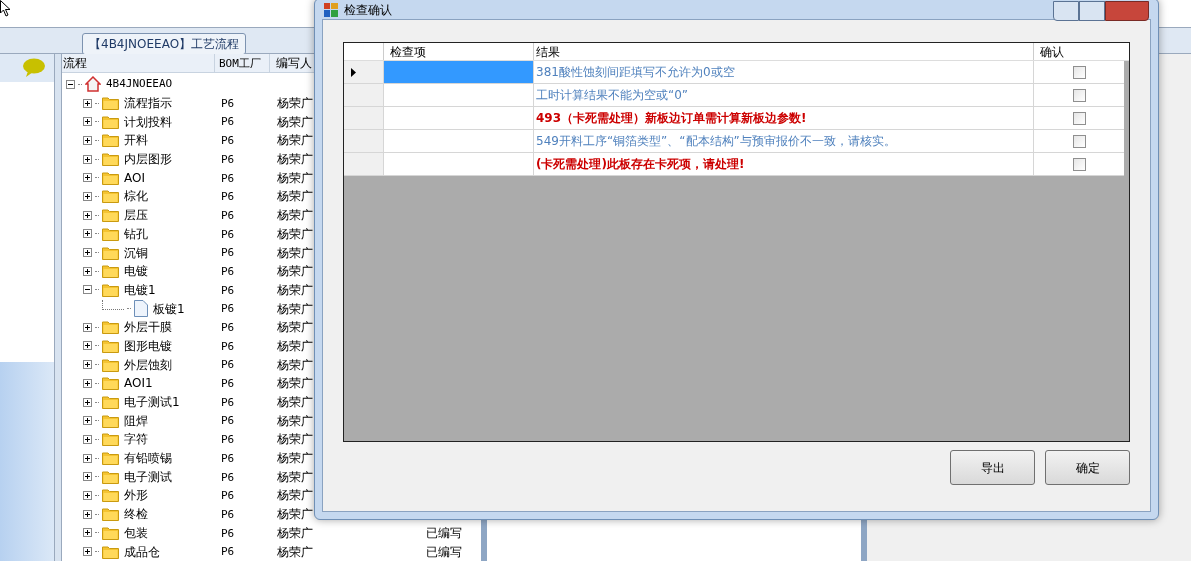  I want to click on tree-item: 钻孔, so click(136, 233).